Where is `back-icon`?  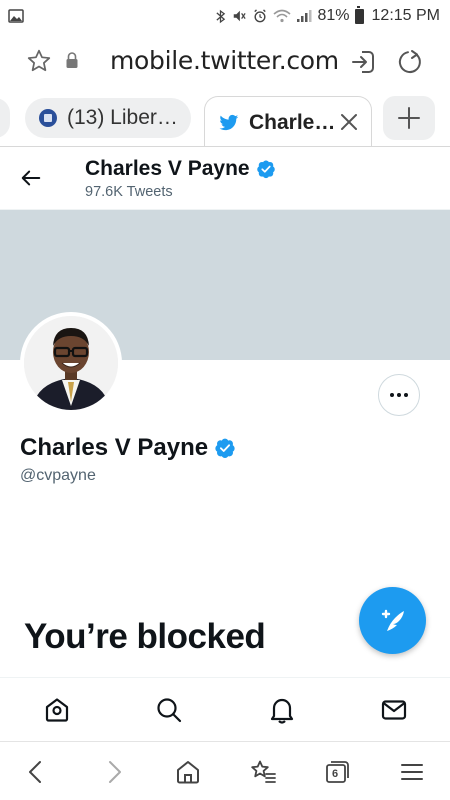 back-icon is located at coordinates (36, 772).